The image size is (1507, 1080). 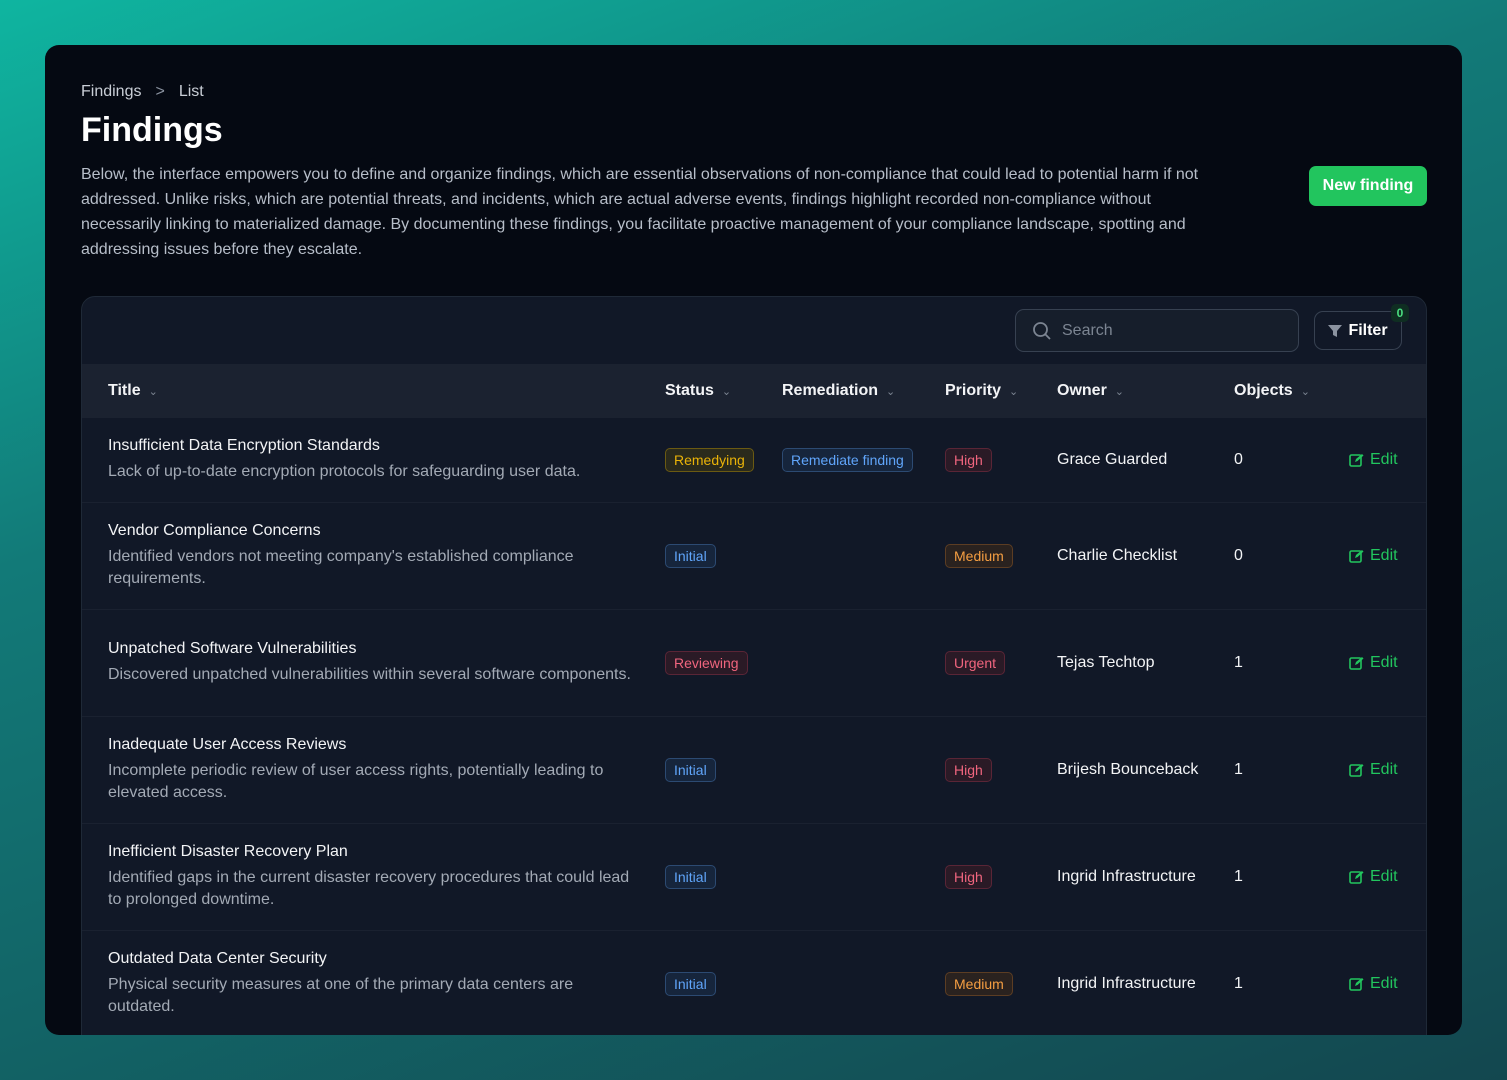 I want to click on filter-label: Filter, so click(x=1368, y=330).